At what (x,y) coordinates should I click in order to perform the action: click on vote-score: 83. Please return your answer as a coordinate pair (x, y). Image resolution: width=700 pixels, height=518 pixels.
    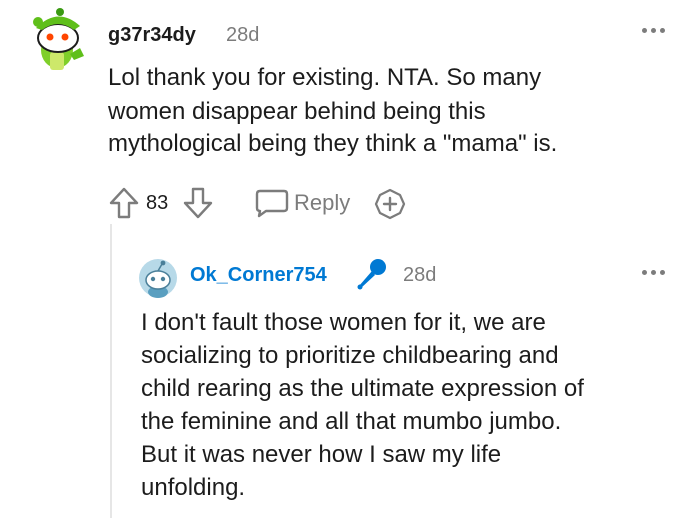
    Looking at the image, I should click on (157, 203).